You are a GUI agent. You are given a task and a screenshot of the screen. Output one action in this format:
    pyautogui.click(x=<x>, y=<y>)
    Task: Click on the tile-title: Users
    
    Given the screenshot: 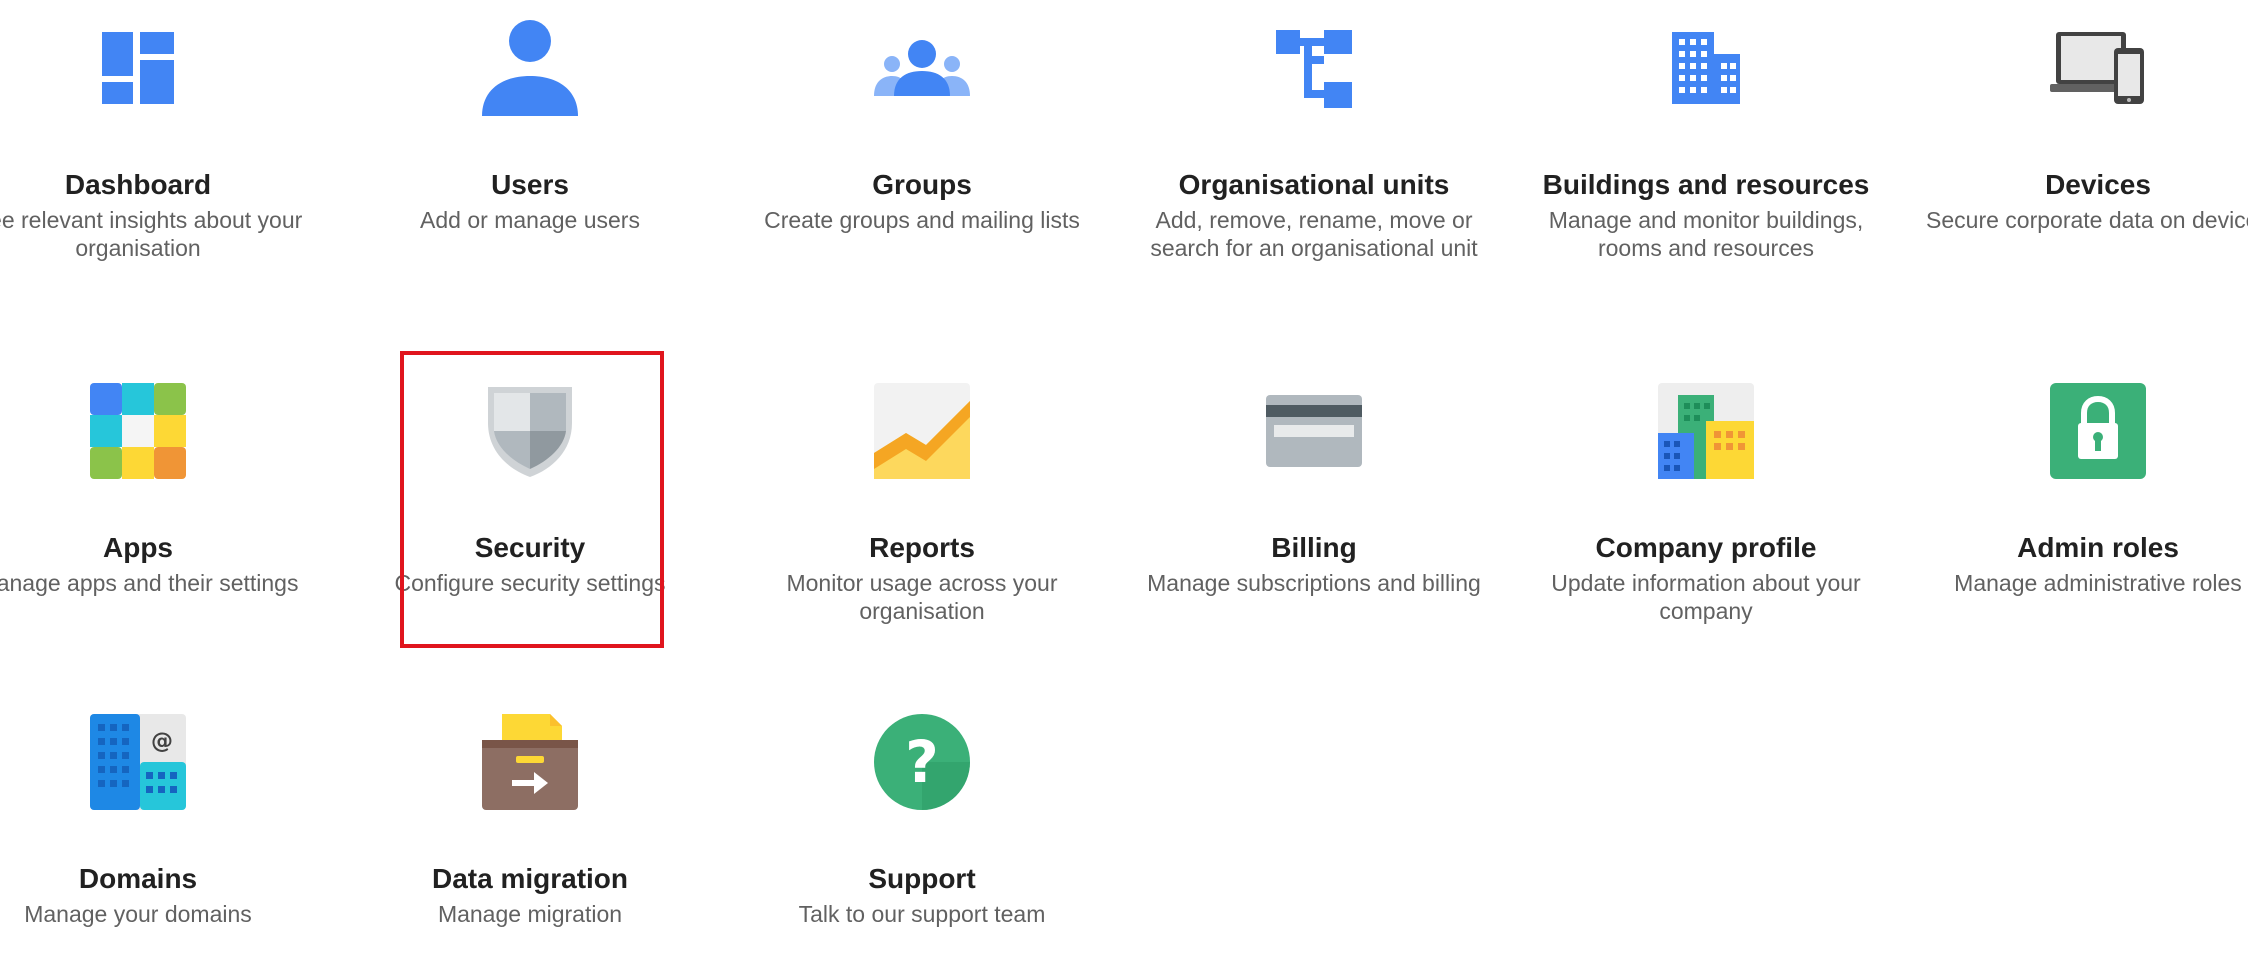 What is the action you would take?
    pyautogui.click(x=530, y=184)
    